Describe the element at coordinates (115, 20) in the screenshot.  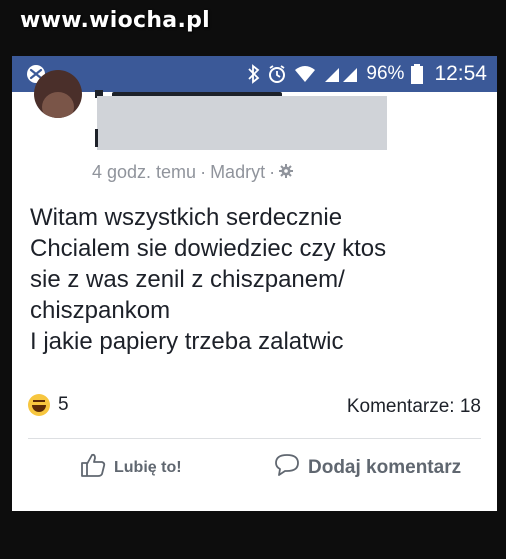
I see `site-watermark: www.wiocha.pl` at that location.